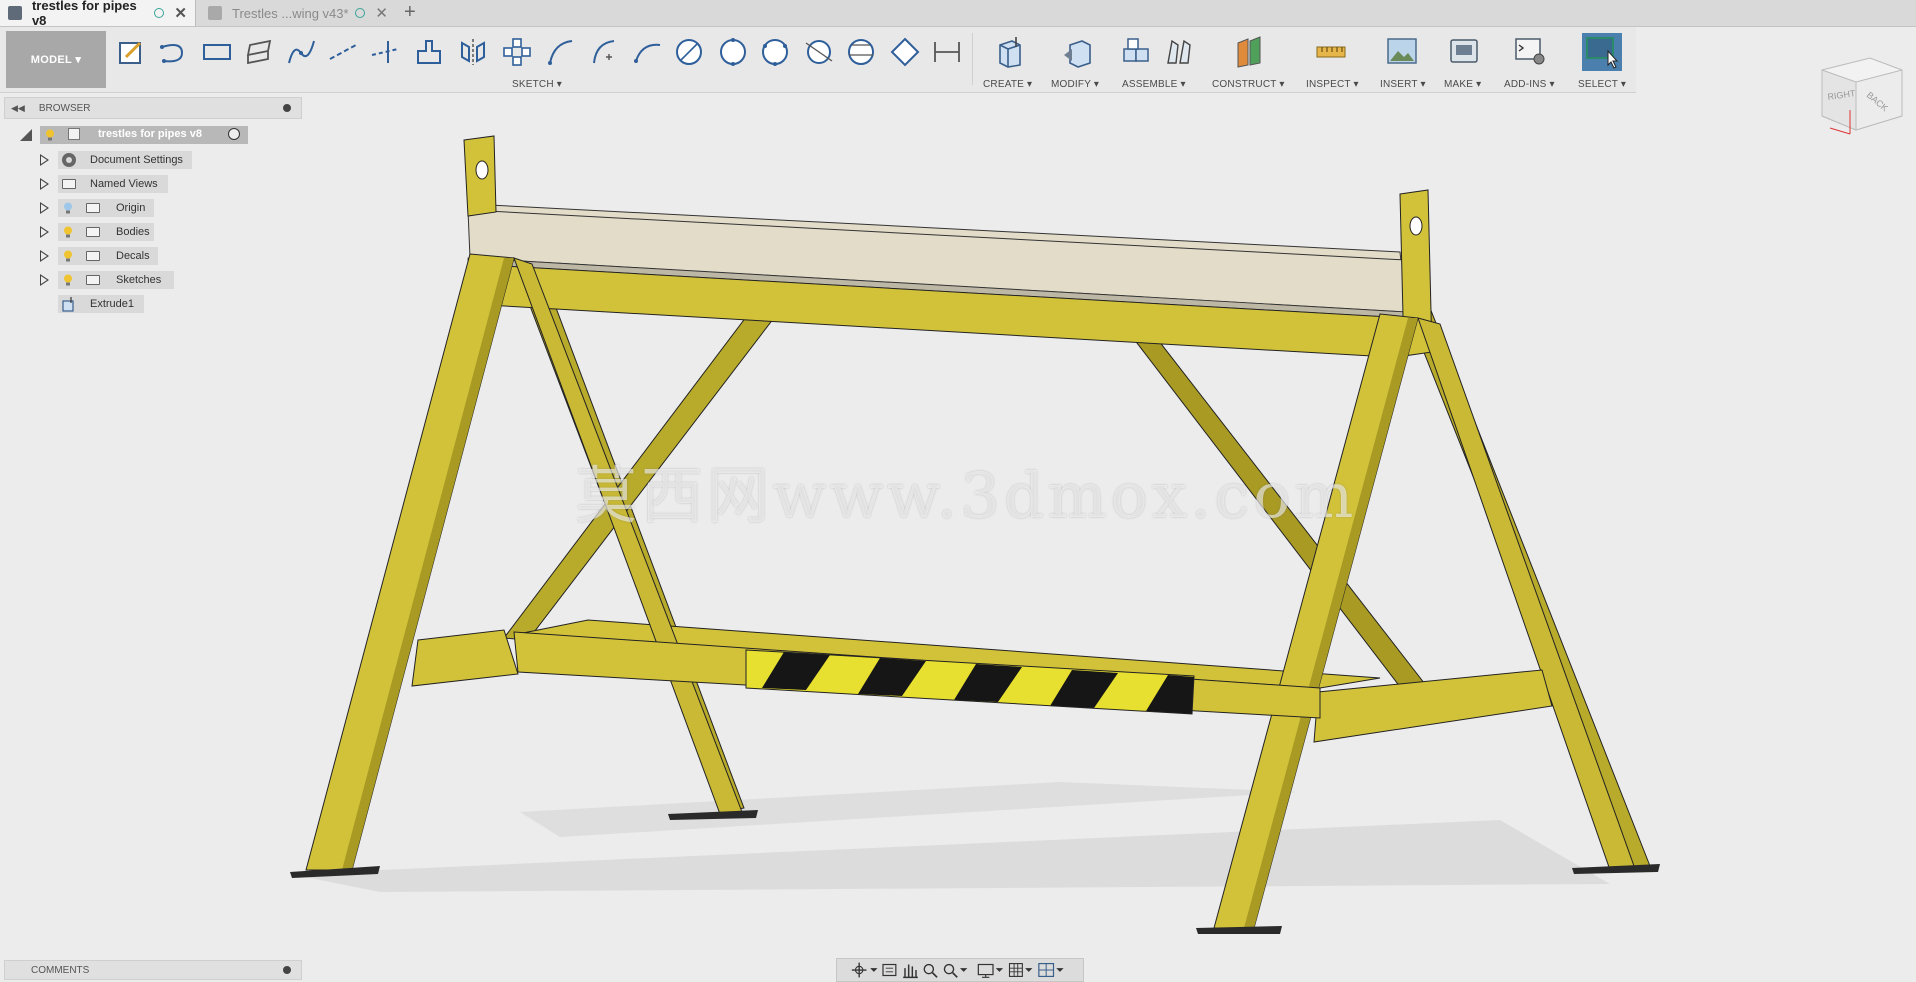 This screenshot has height=982, width=1916. I want to click on workspace-label: MODEL, so click(51, 59).